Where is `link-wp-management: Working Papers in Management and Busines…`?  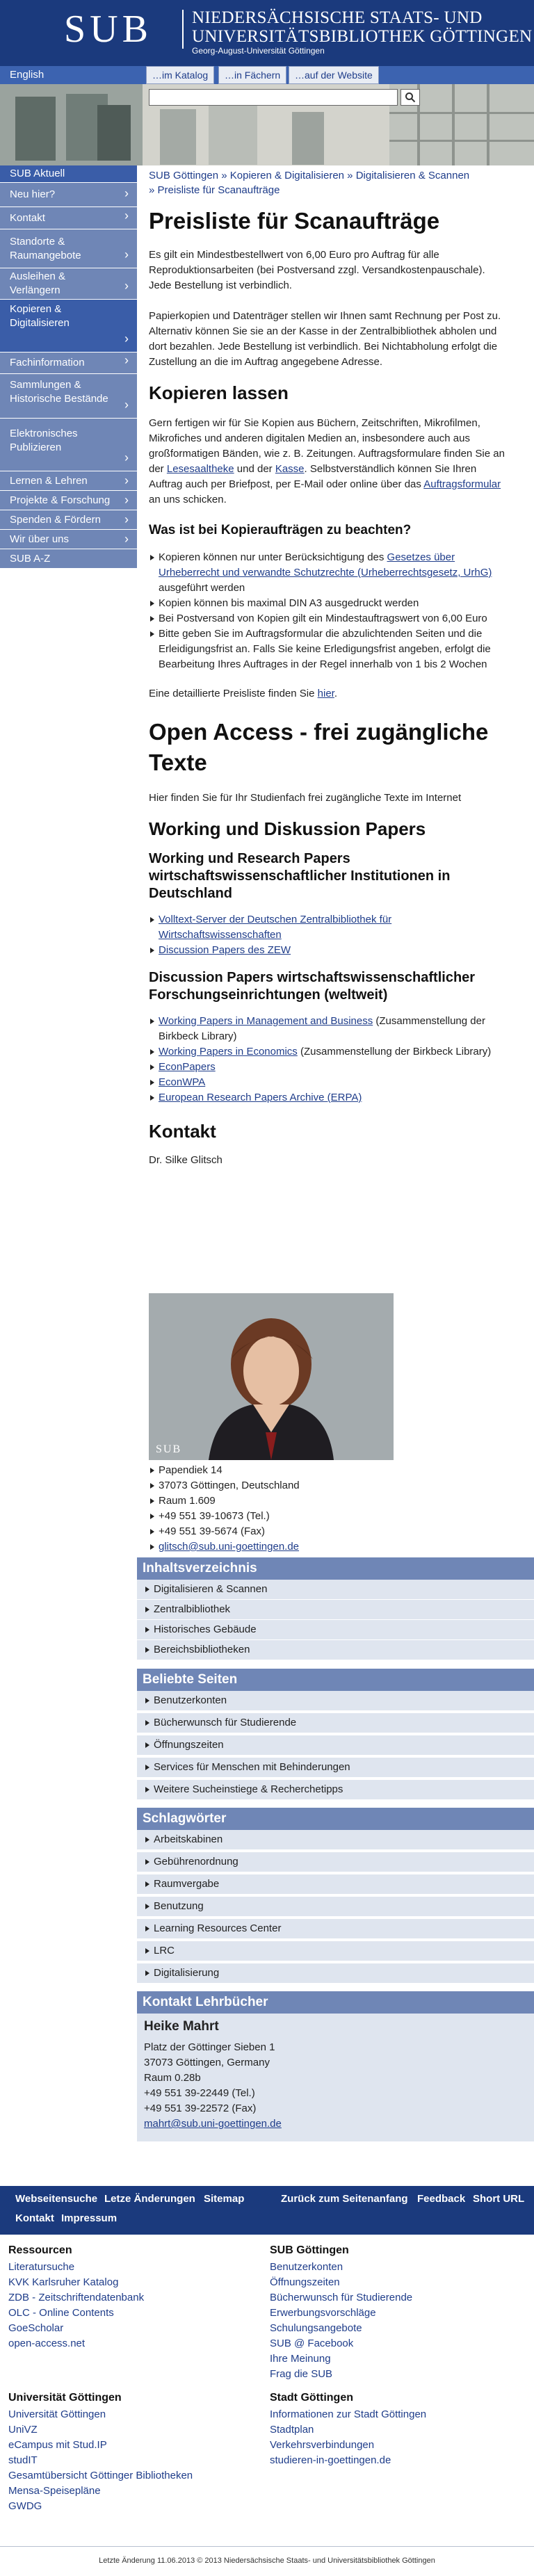 link-wp-management: Working Papers in Management and Busines… is located at coordinates (266, 1021).